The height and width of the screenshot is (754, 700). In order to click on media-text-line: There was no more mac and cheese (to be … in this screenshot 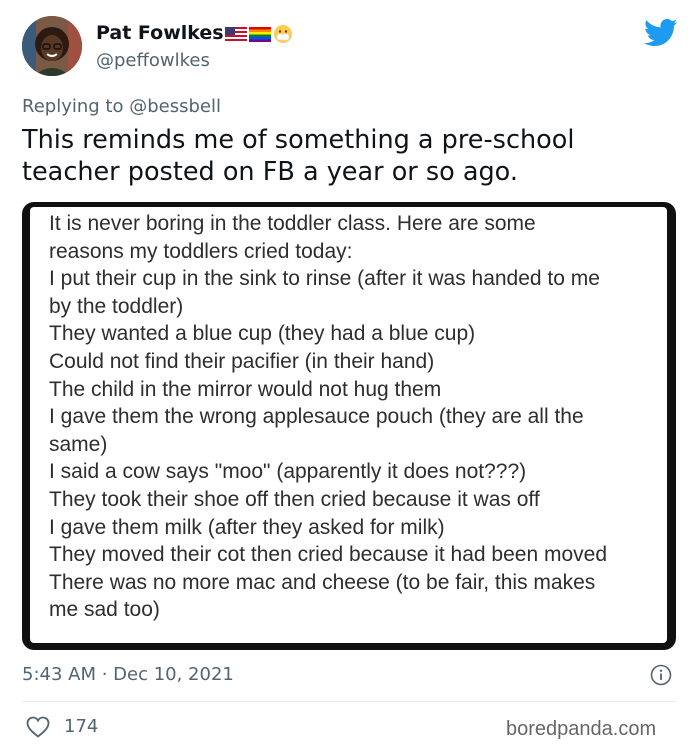, I will do `click(322, 582)`.